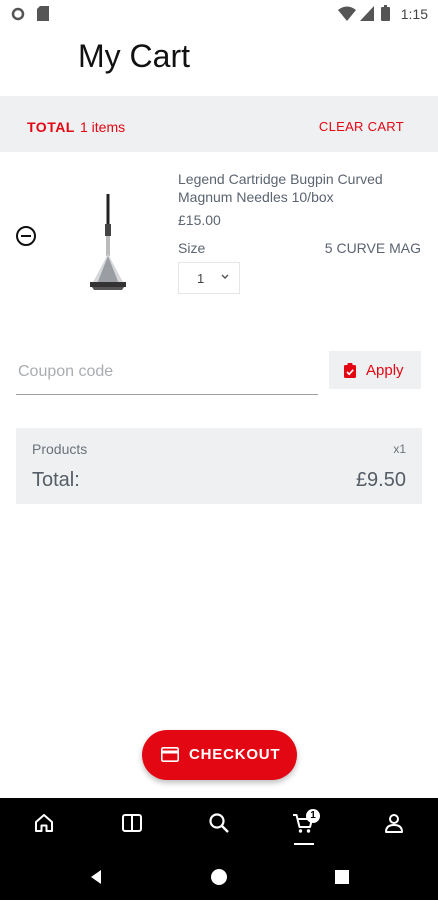 The image size is (438, 900). I want to click on search-icon, so click(219, 823).